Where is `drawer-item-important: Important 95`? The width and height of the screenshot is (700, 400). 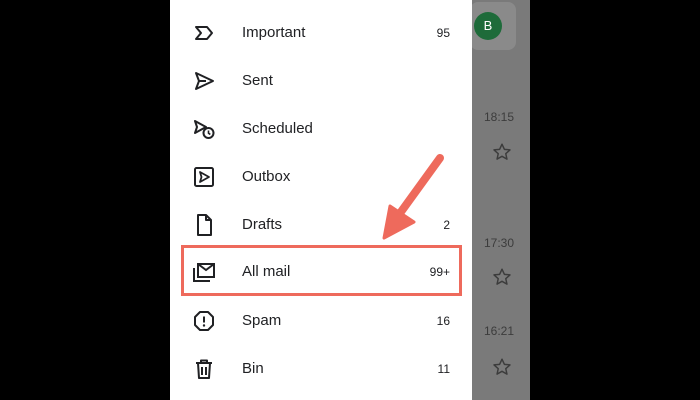
drawer-item-important: Important 95 is located at coordinates (321, 33).